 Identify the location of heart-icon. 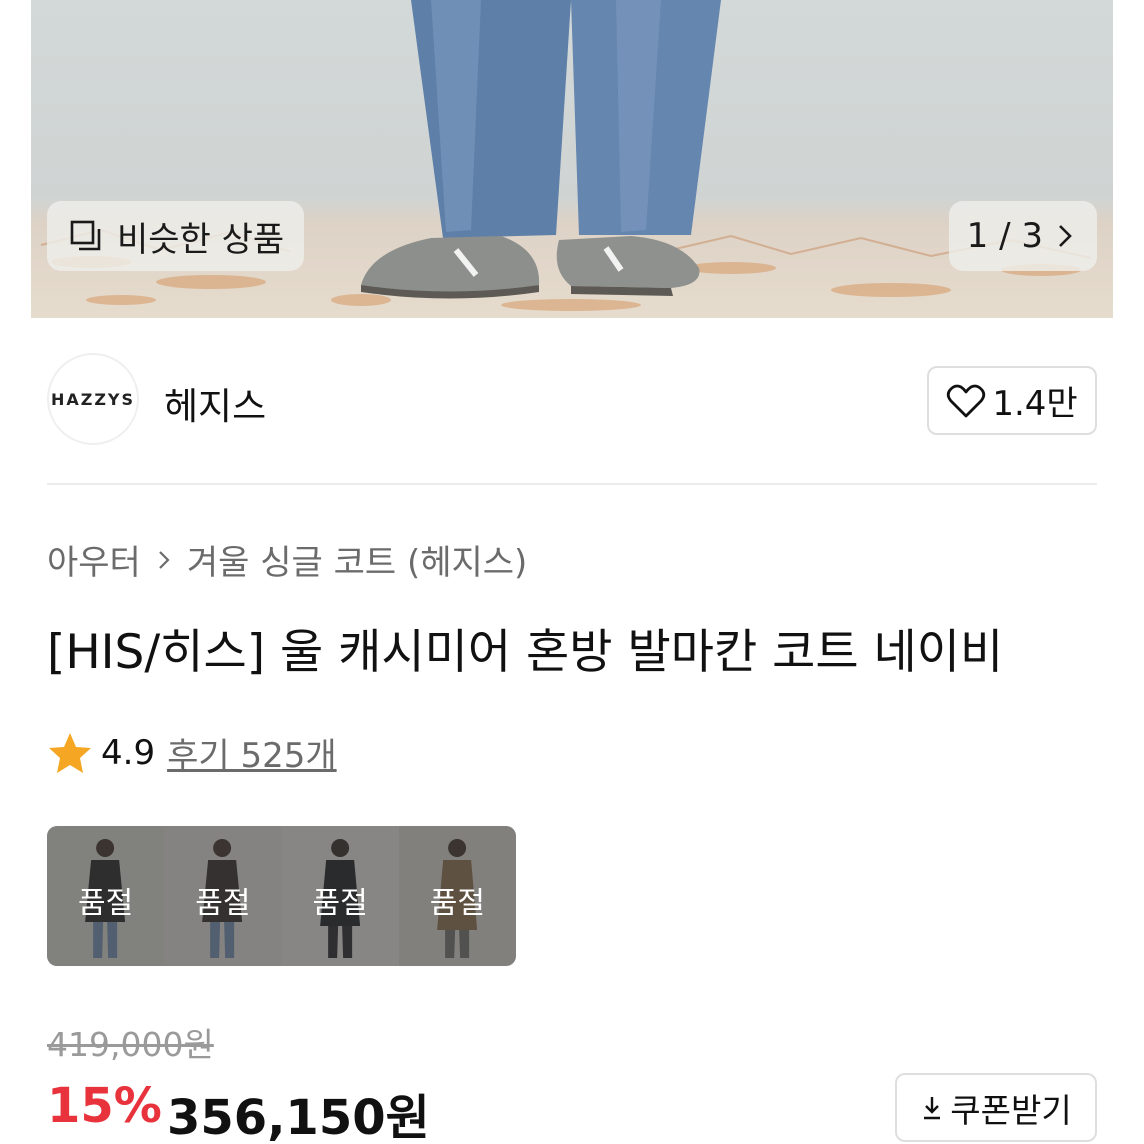
(966, 400).